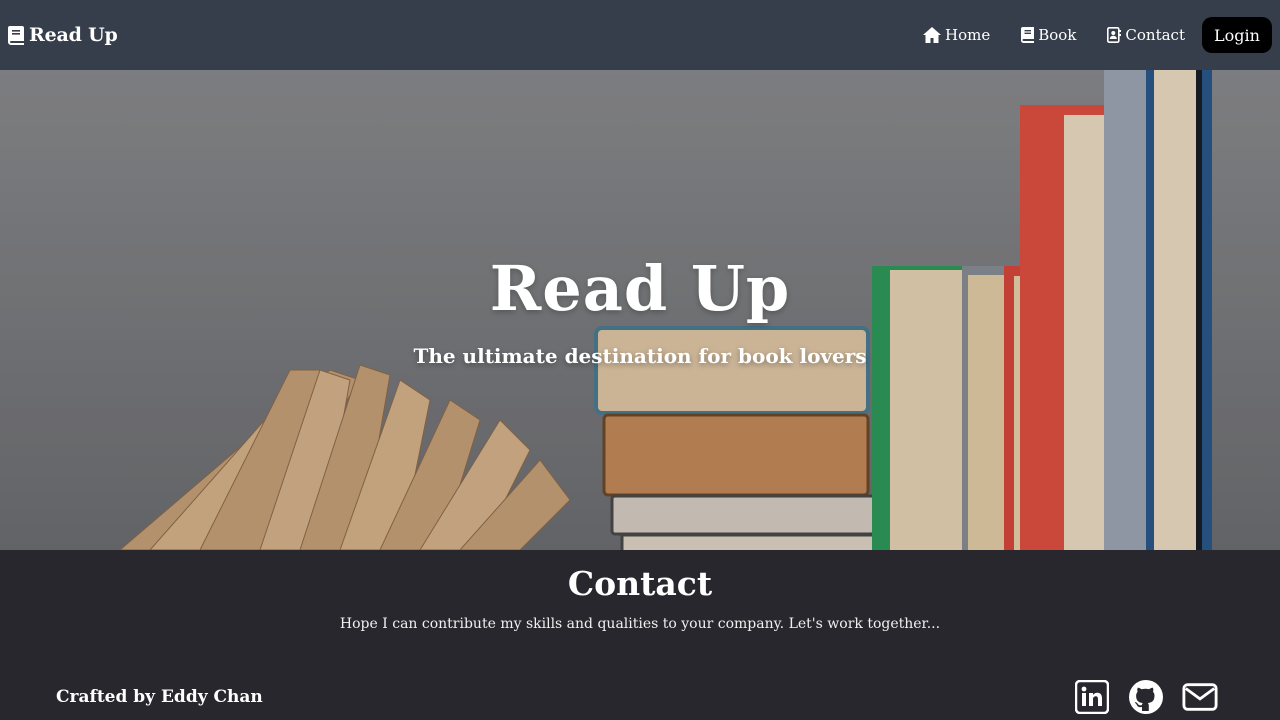  Describe the element at coordinates (73, 35) in the screenshot. I see `brand-name: Read Up` at that location.